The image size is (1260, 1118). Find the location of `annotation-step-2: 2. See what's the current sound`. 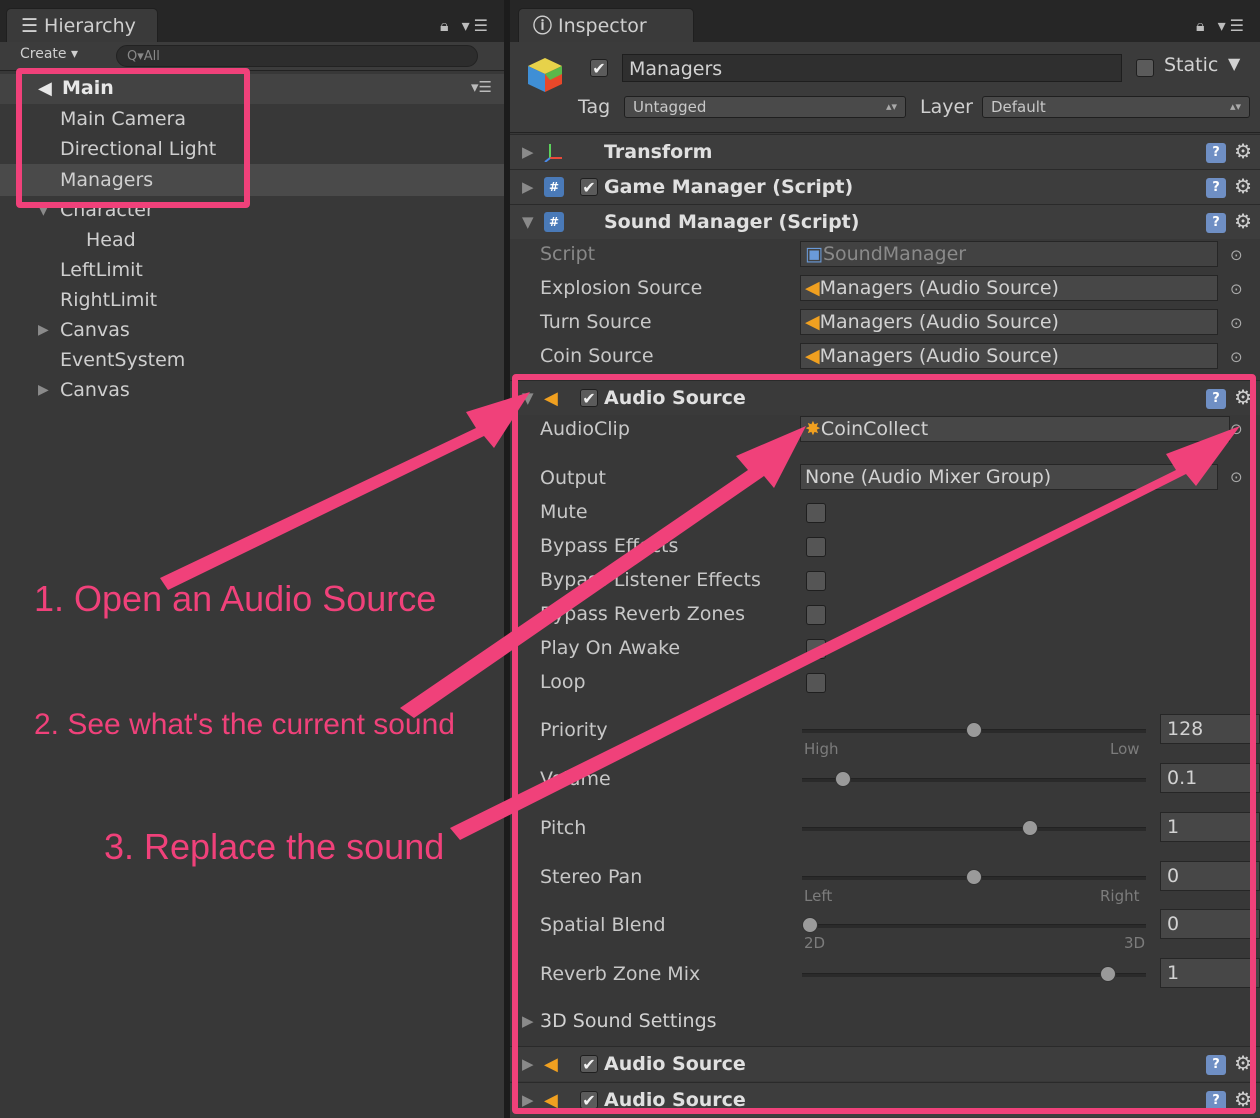

annotation-step-2: 2. See what's the current sound is located at coordinates (244, 724).